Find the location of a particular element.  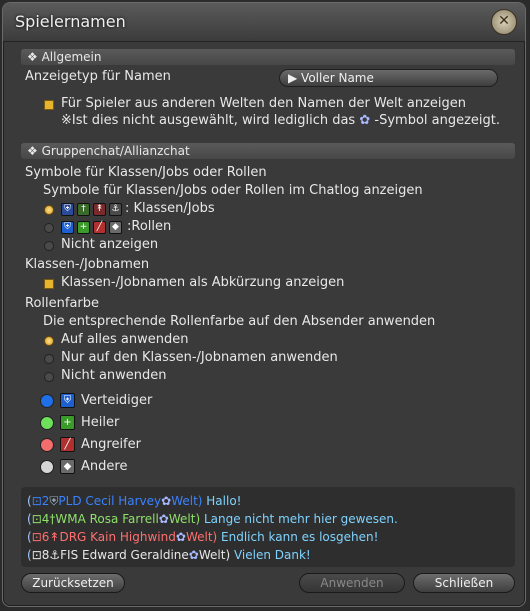

chat-message: Lange nicht mehr hier gewesen. is located at coordinates (300, 519).